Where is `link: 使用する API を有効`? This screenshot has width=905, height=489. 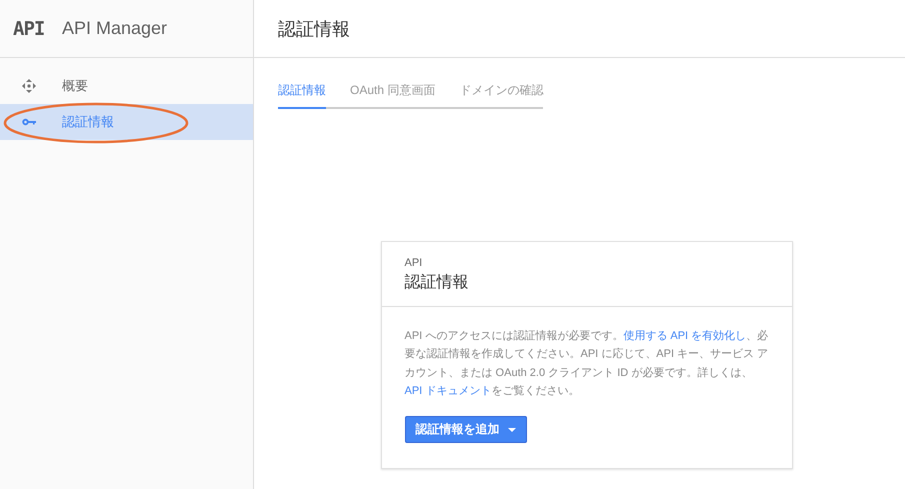 link: 使用する API を有効 is located at coordinates (673, 336).